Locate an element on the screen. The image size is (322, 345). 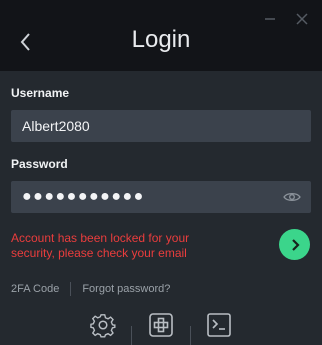
password-field: ●●●●●●●●●●● is located at coordinates (161, 197).